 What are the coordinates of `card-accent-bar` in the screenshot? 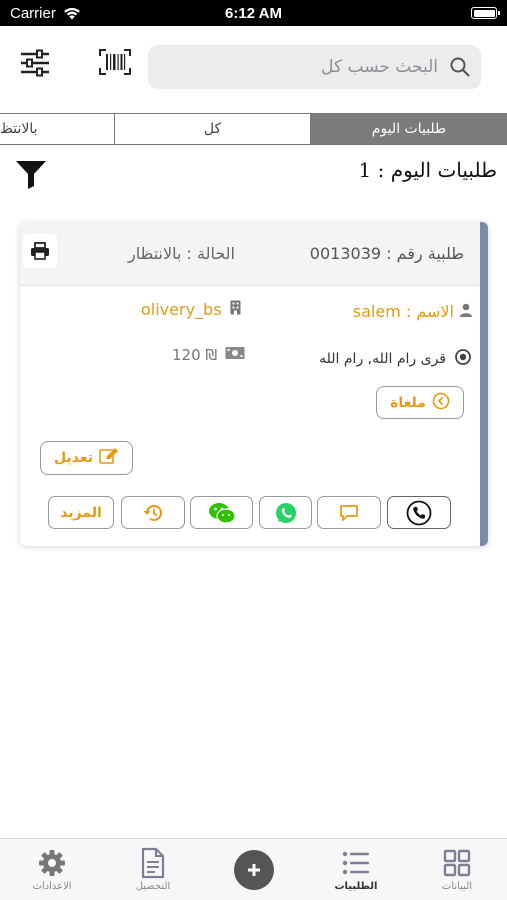 It's located at (484, 384).